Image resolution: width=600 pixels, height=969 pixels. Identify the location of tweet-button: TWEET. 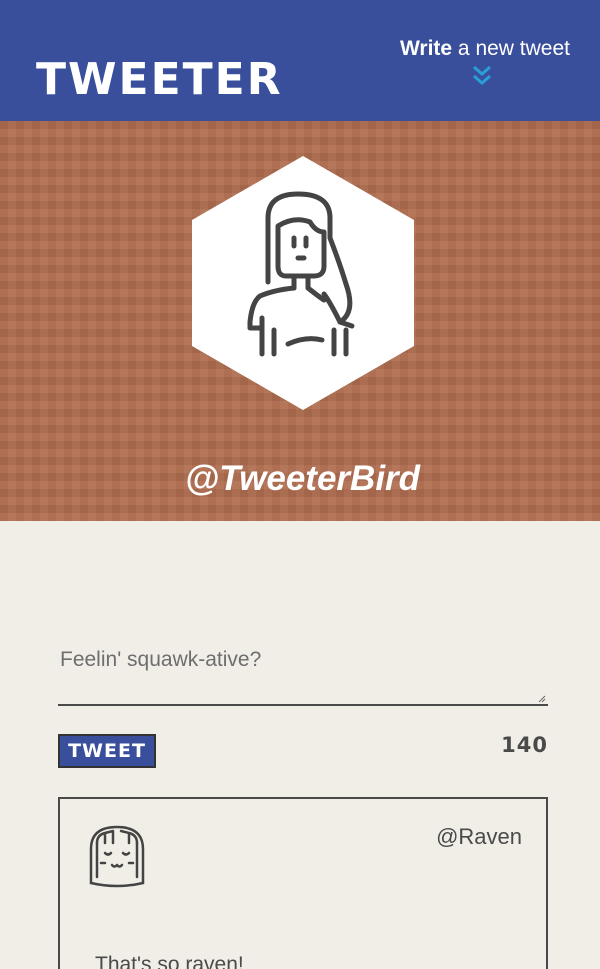
(107, 751).